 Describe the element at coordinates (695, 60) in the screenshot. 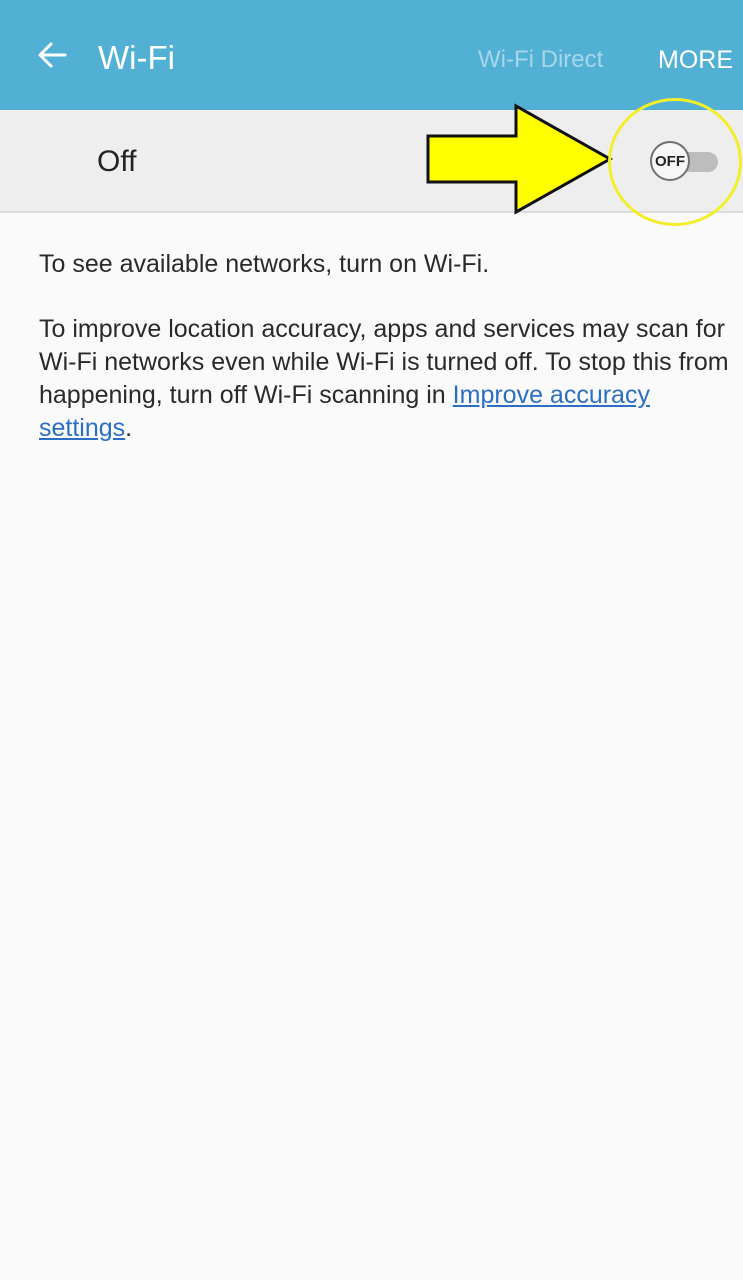

I see `more-button: MORE` at that location.